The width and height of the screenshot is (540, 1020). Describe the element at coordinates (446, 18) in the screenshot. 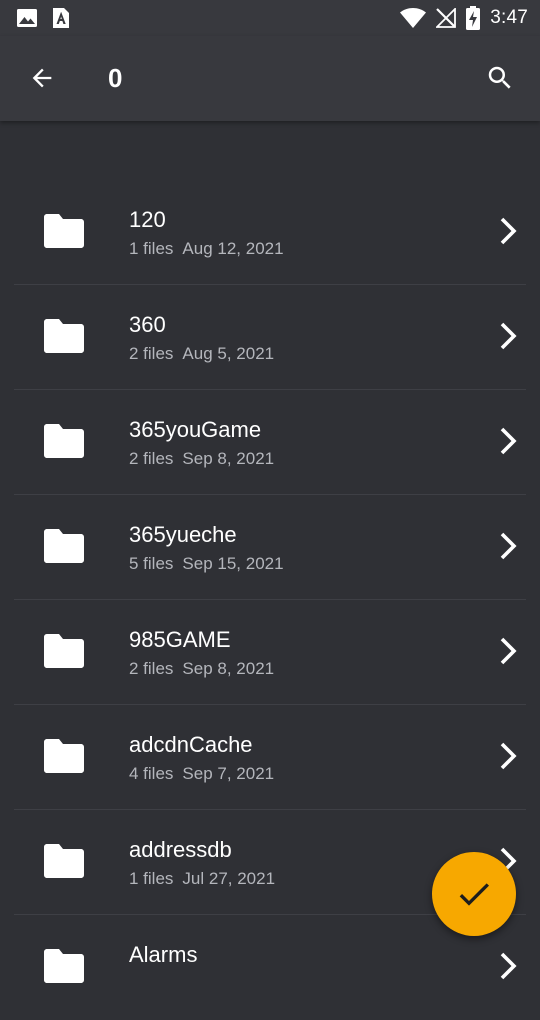

I see `no-signal-icon` at that location.